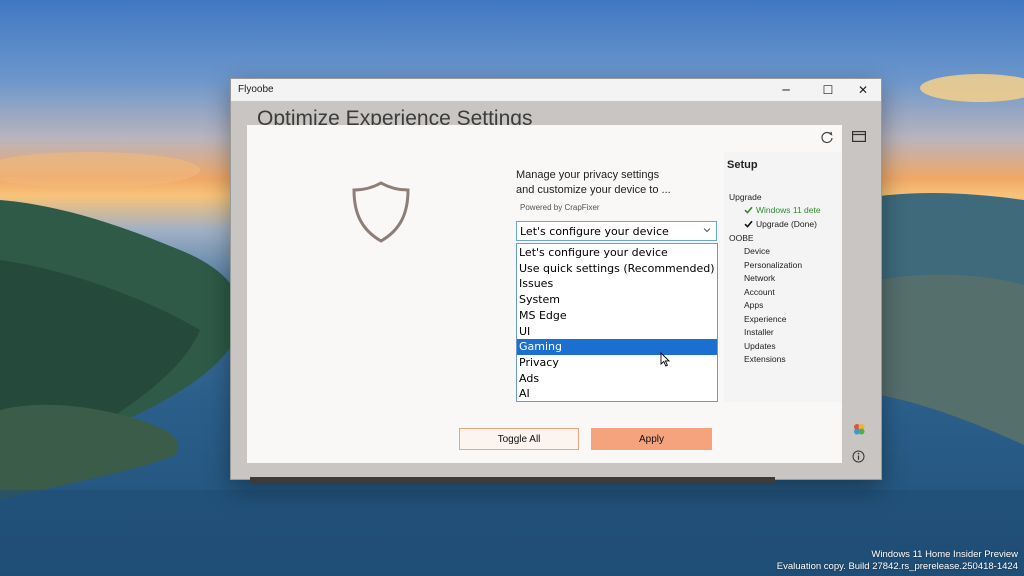  I want to click on dropdown-option: AI, so click(617, 393).